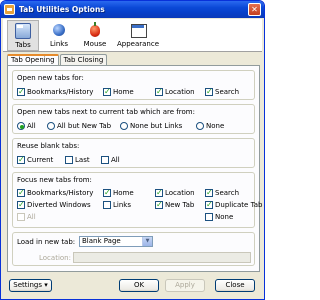 The width and height of the screenshot is (320, 300). What do you see at coordinates (50, 78) in the screenshot?
I see `open-new-tabs-title: Open new tabs for:` at bounding box center [50, 78].